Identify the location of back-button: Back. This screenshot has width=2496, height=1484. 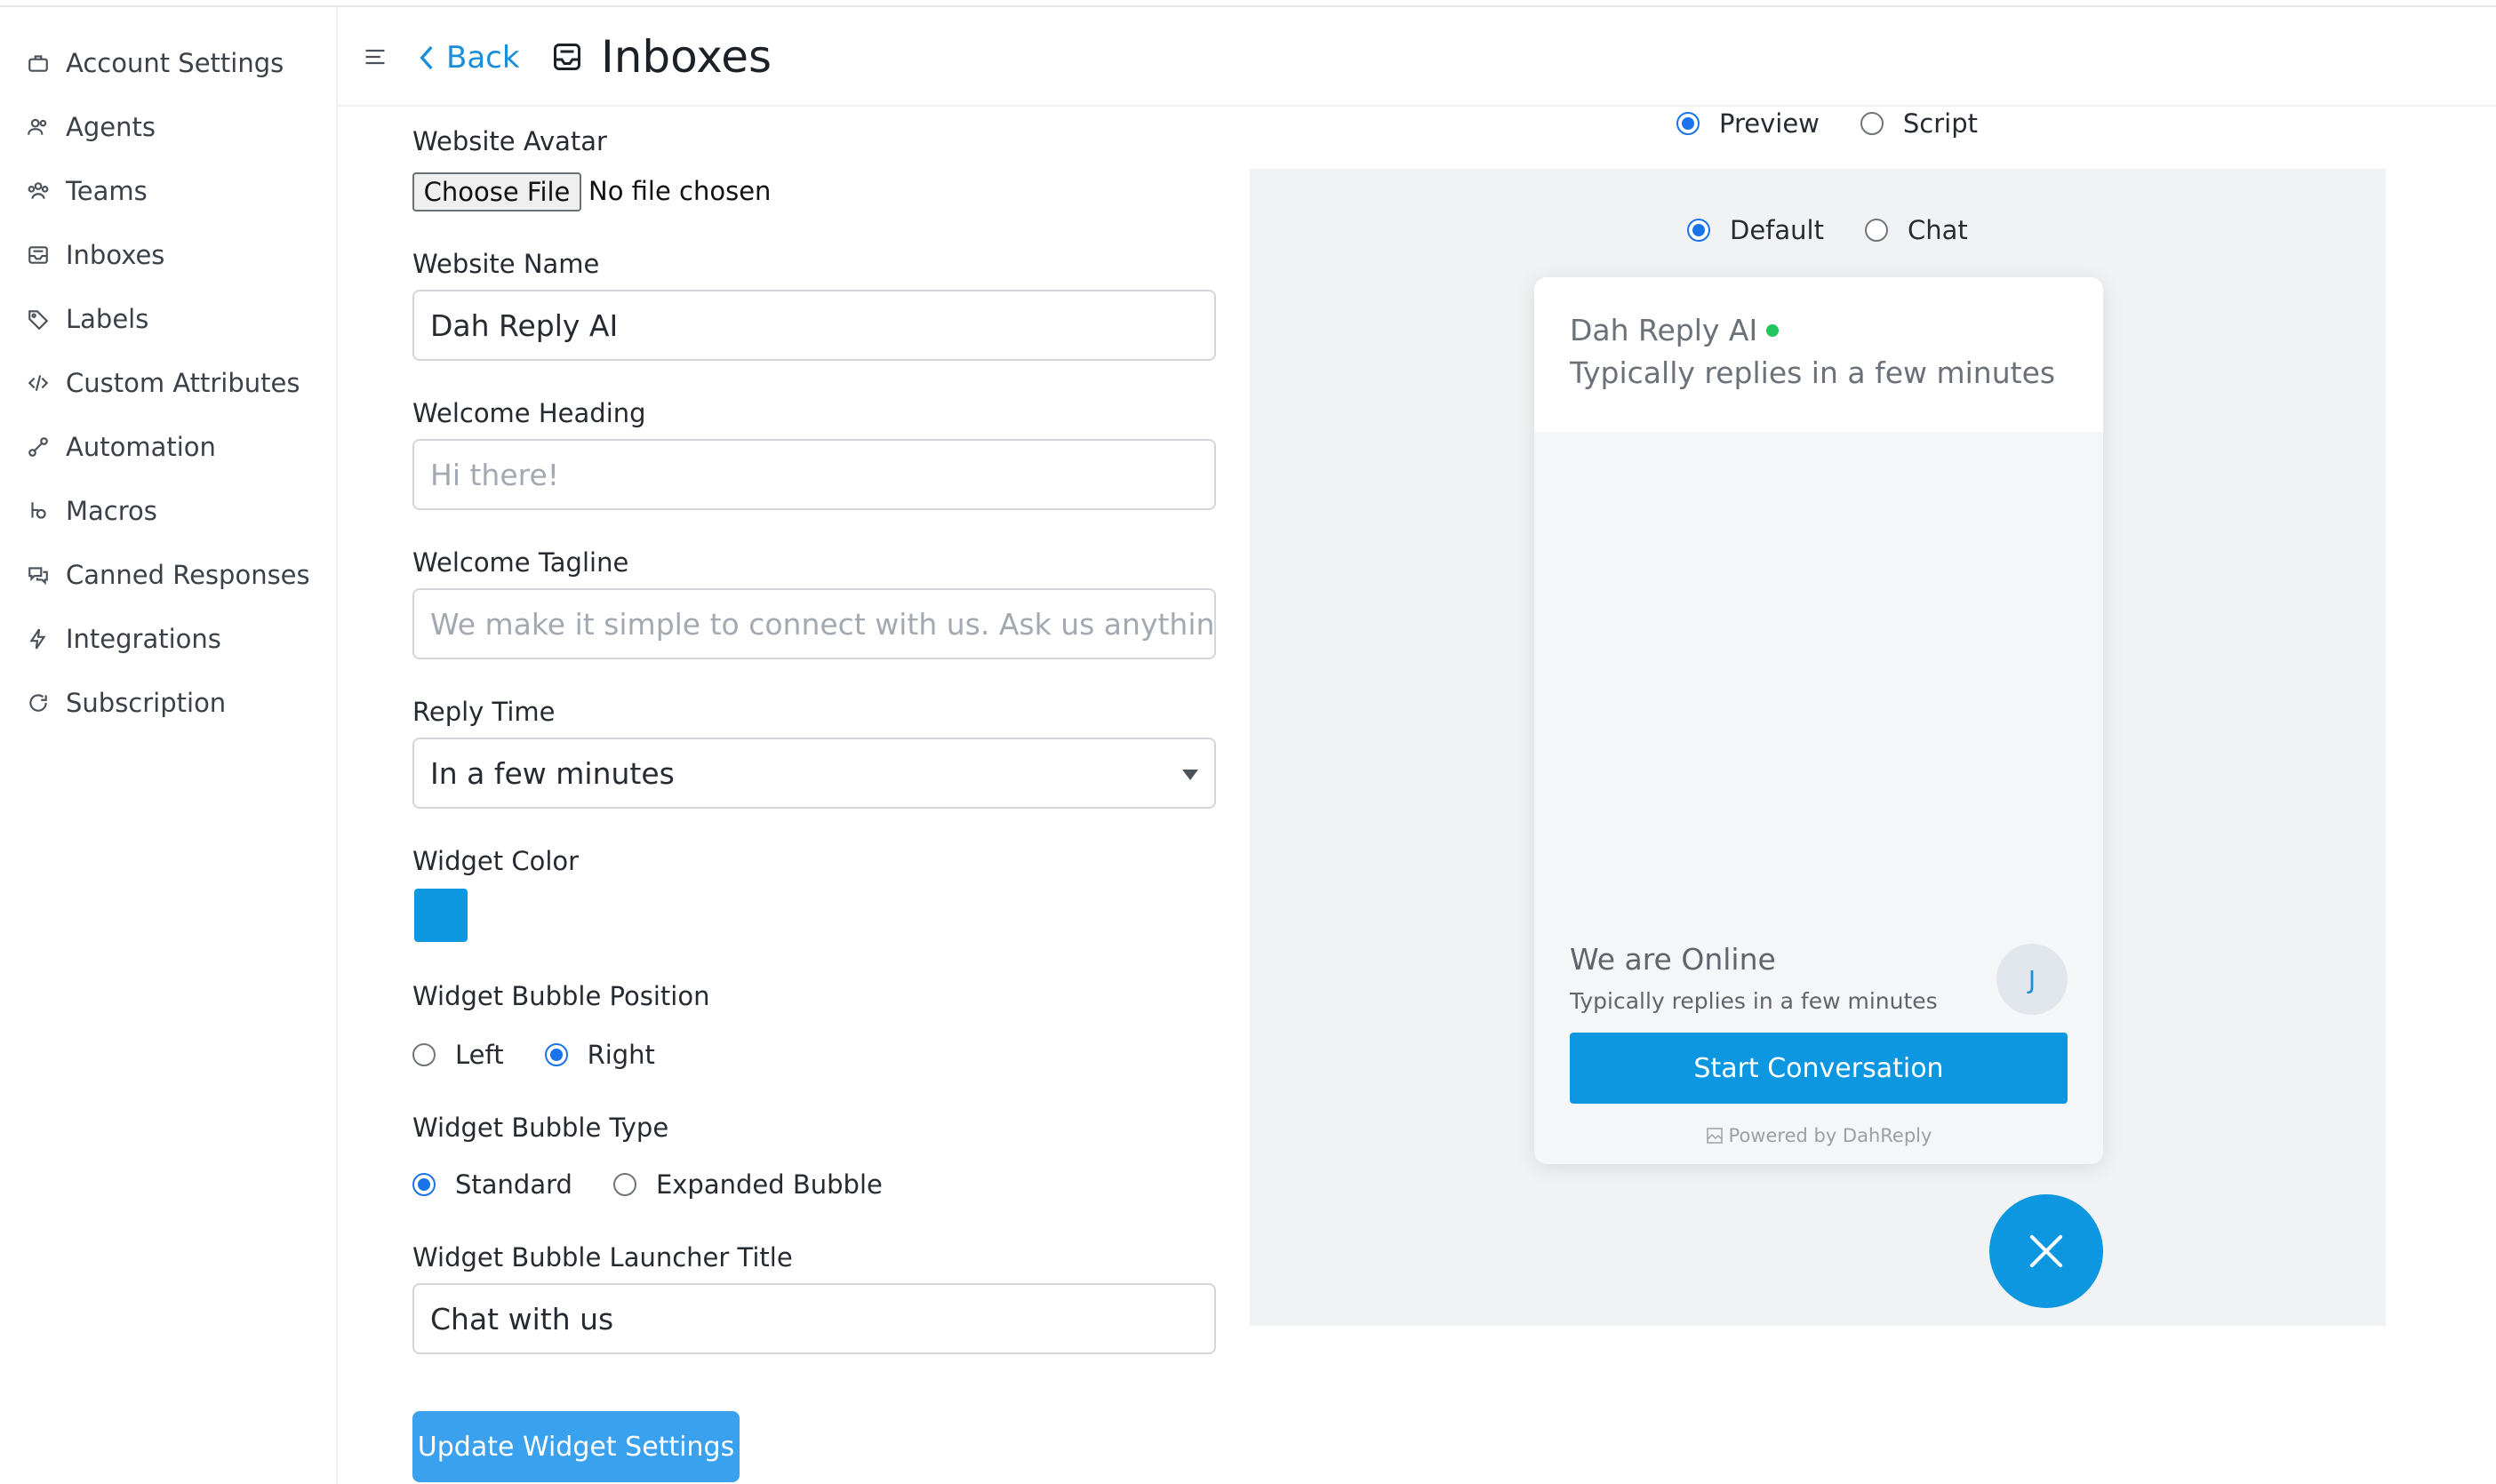
(468, 58).